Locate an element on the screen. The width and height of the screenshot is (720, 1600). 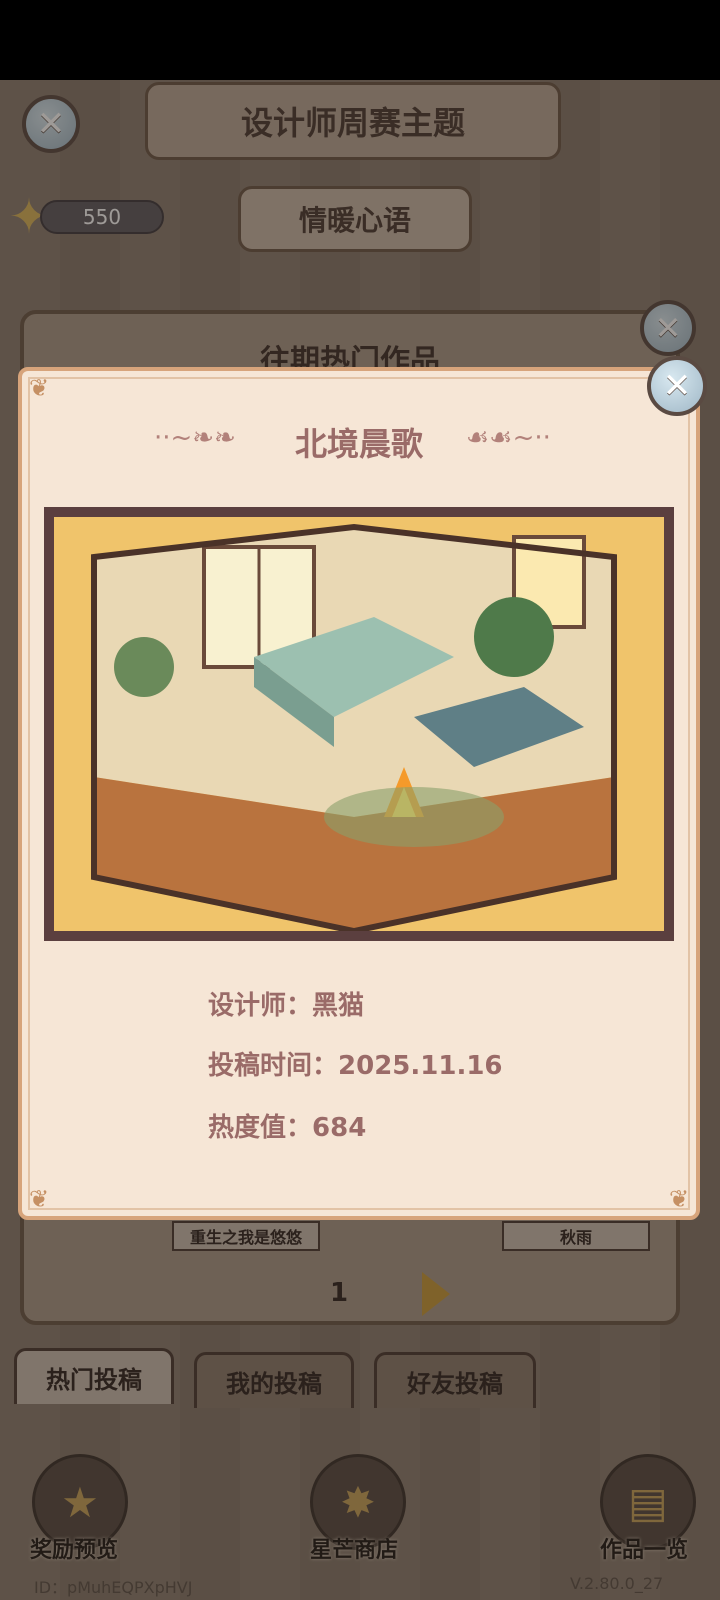
time-line: 投稿时间：2025.11.16 is located at coordinates (355, 1063).